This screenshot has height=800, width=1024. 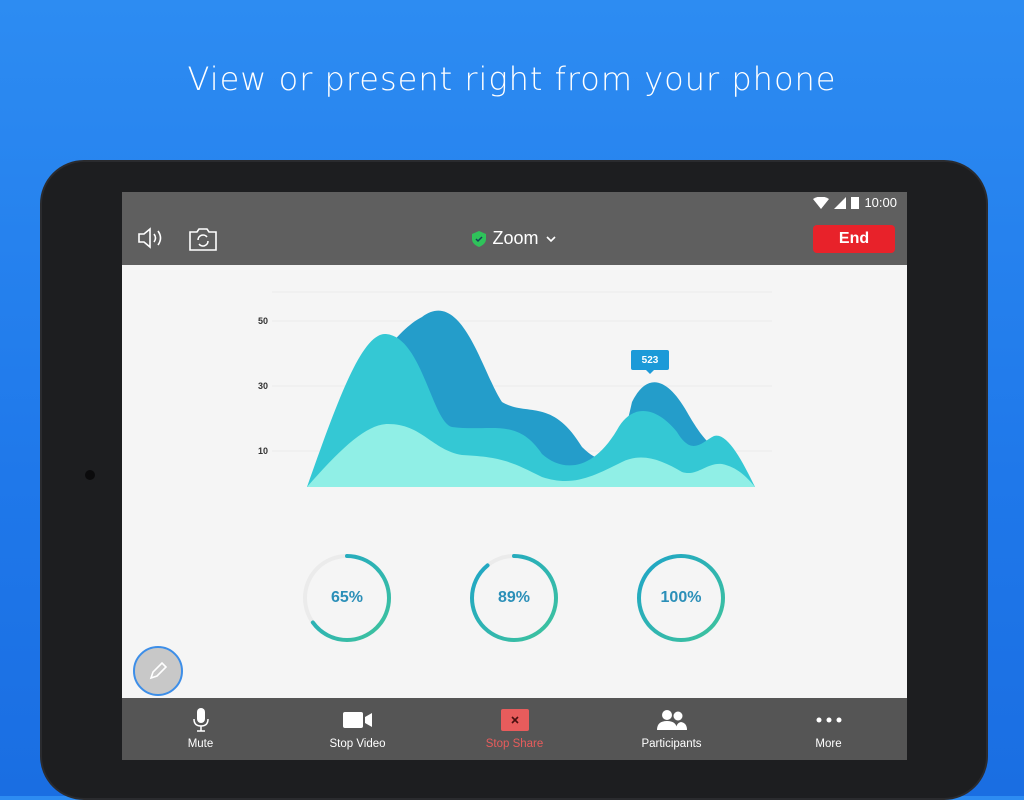 I want to click on stop-video-label: Stop Video, so click(x=357, y=744).